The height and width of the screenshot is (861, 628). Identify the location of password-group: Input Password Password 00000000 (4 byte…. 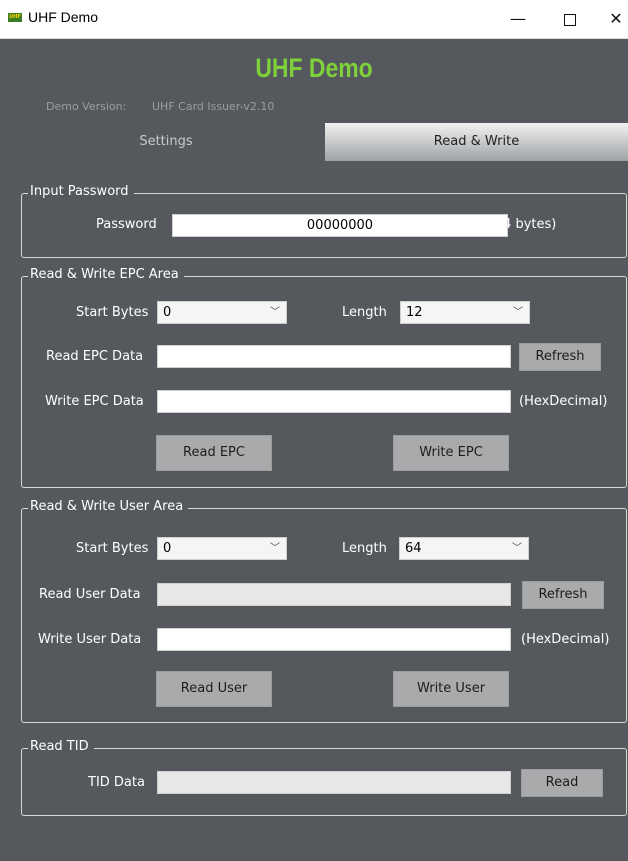
(324, 221).